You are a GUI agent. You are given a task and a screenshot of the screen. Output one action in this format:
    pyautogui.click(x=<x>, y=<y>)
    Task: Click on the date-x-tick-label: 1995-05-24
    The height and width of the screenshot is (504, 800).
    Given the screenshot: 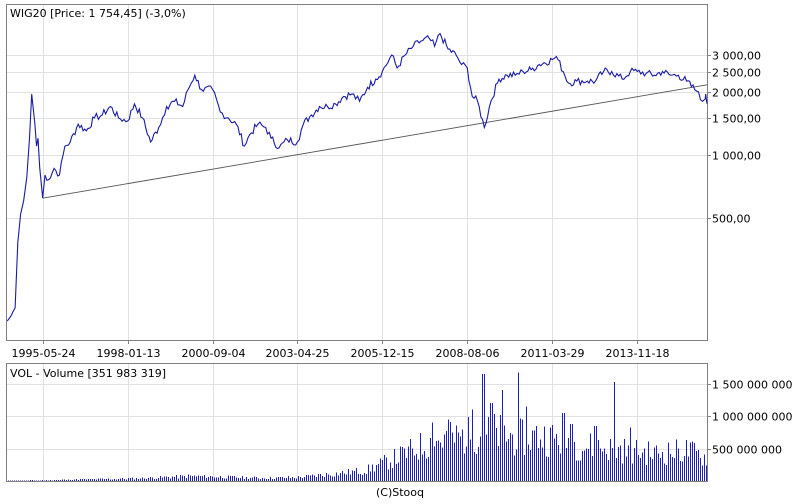 What is the action you would take?
    pyautogui.click(x=44, y=353)
    